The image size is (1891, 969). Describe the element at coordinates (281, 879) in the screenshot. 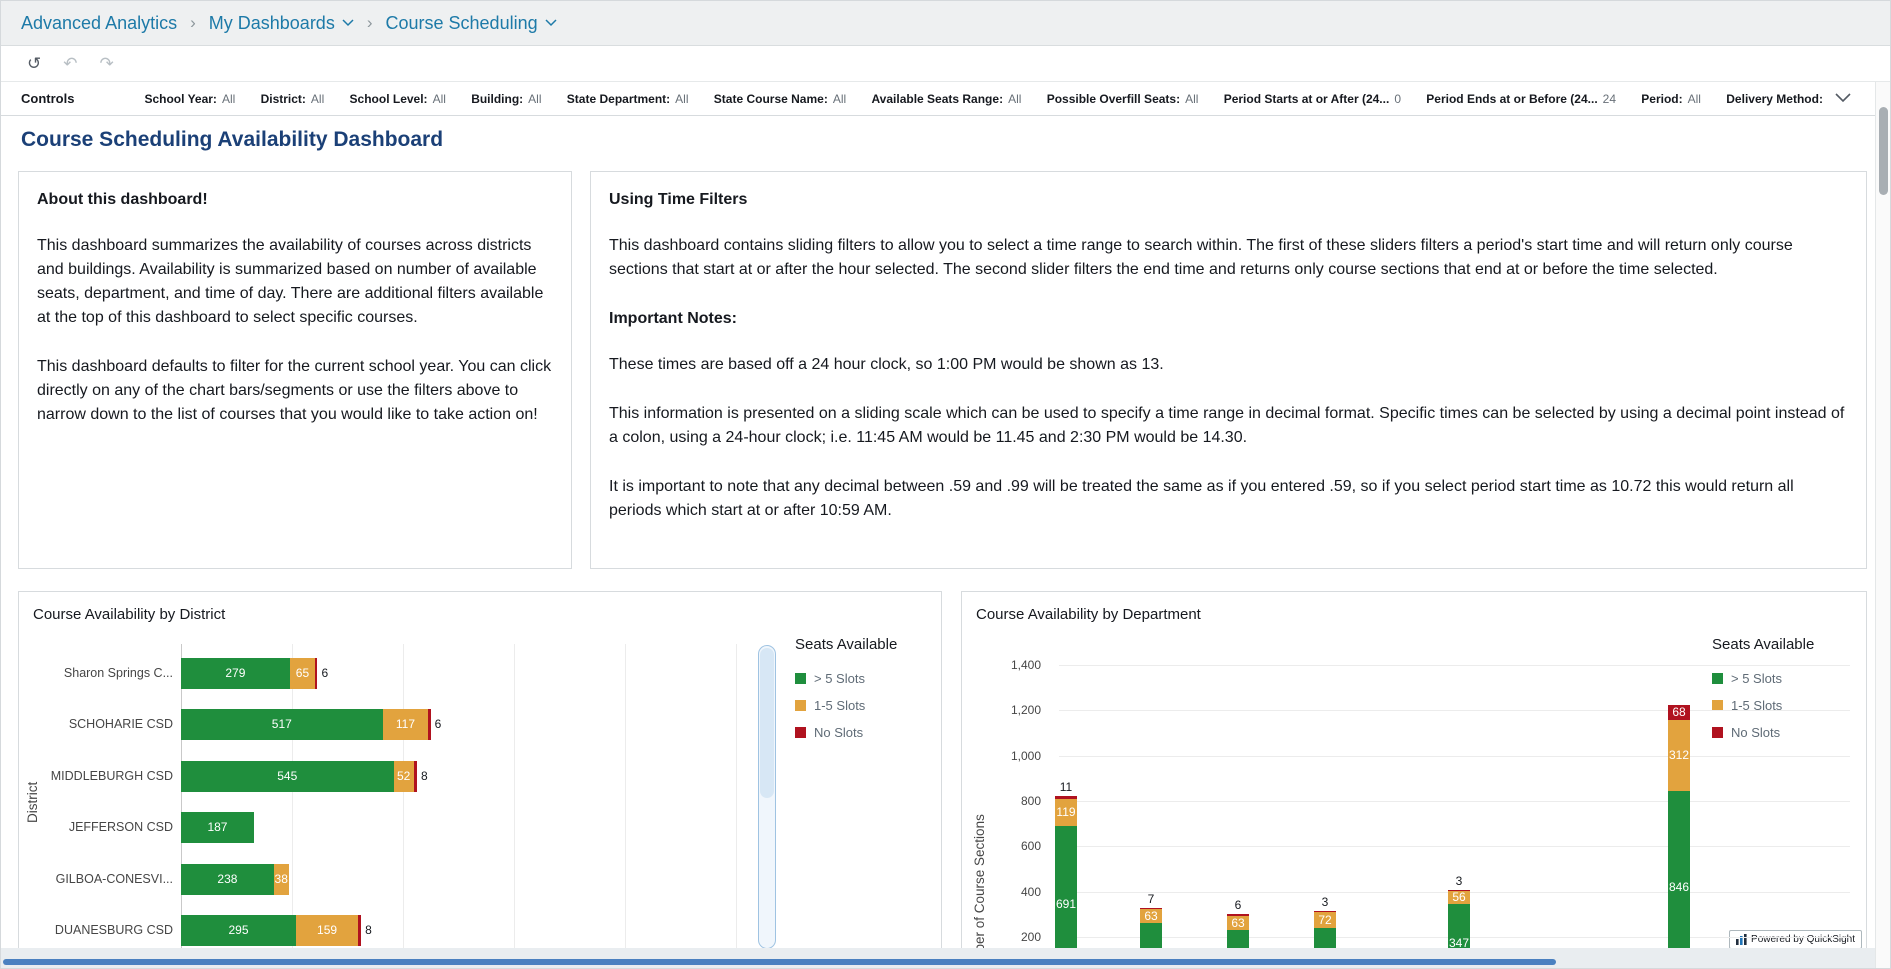

I see `bar-segment: 38` at that location.